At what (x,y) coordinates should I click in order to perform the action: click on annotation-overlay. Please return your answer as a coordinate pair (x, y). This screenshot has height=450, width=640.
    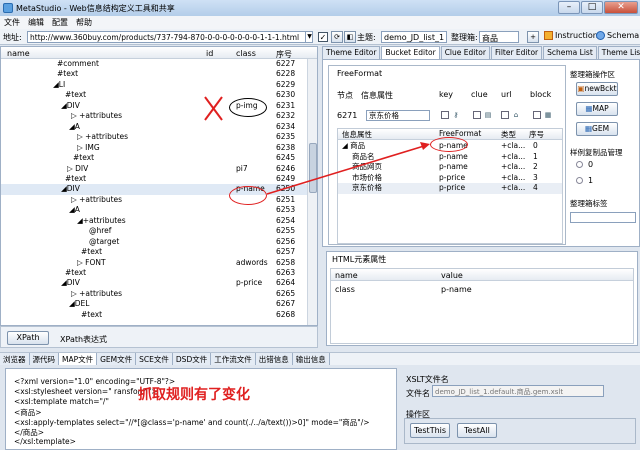
    Looking at the image, I should click on (317, 145).